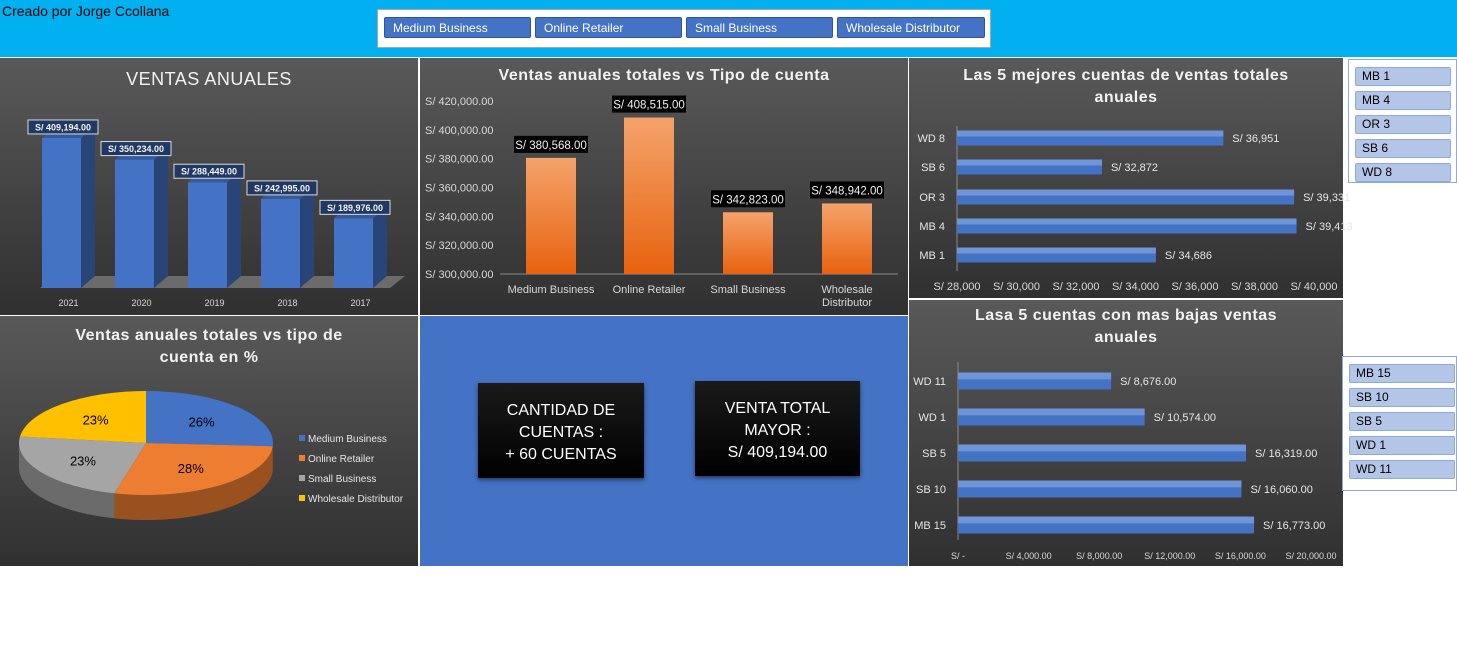 The image size is (1457, 648). Describe the element at coordinates (930, 526) in the screenshot. I see `y-tick-label: MB 15` at that location.